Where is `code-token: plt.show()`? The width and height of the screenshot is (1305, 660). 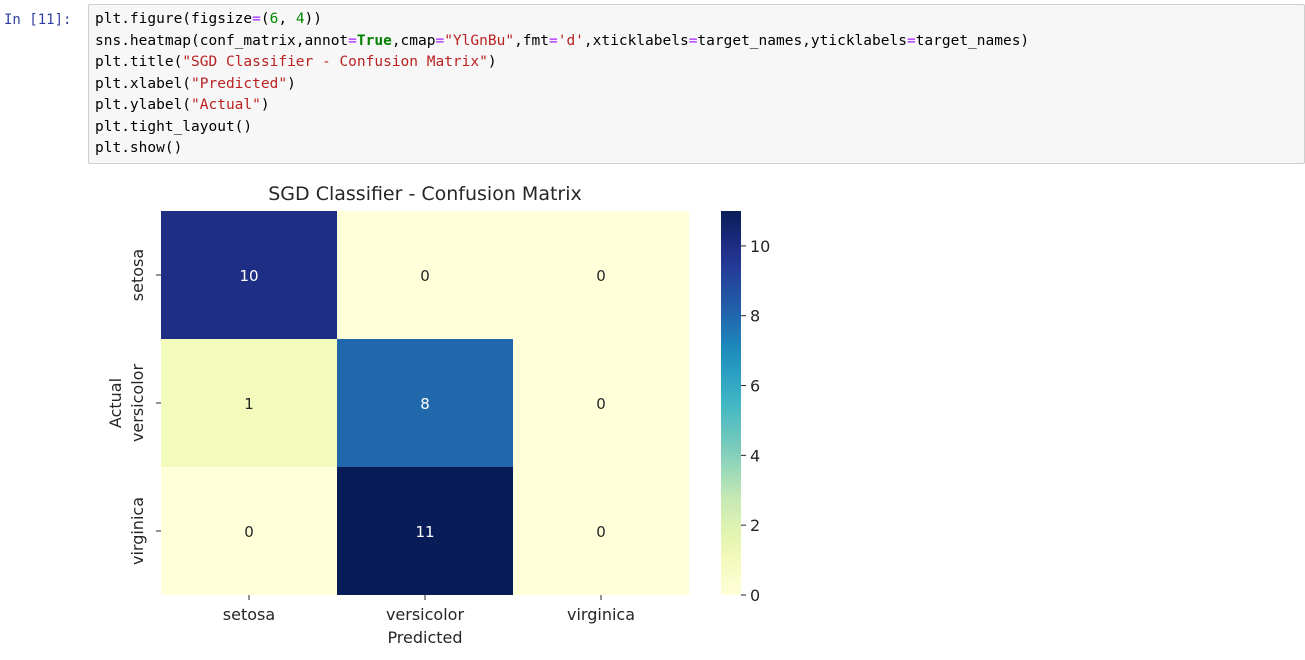
code-token: plt.show() is located at coordinates (139, 148).